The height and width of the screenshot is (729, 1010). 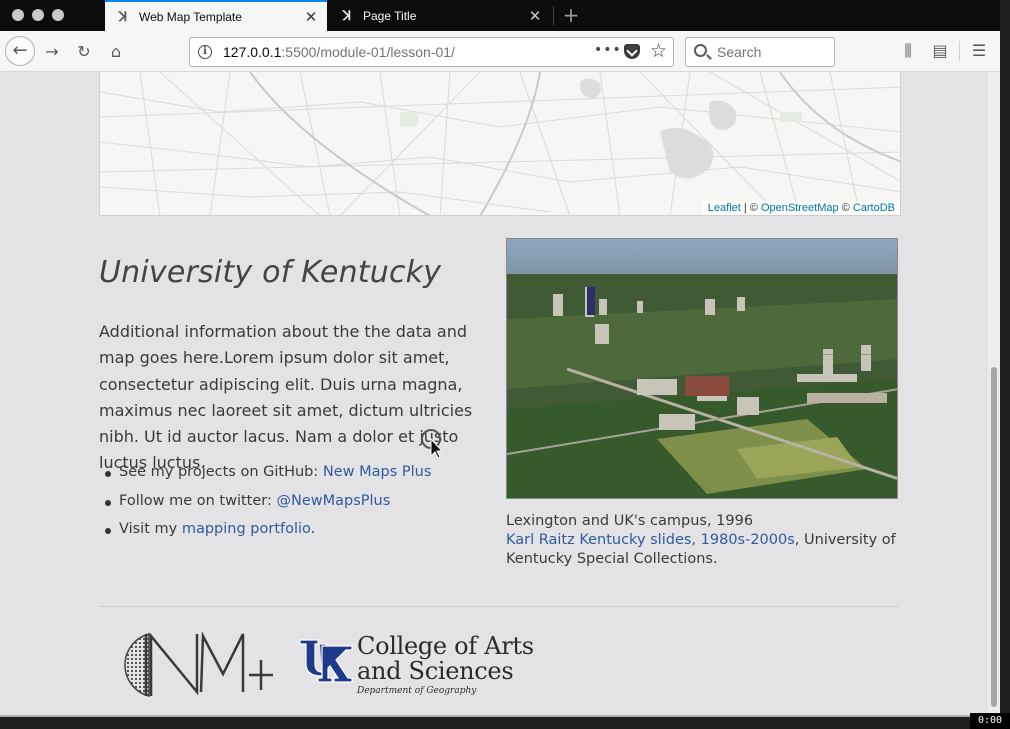 What do you see at coordinates (440, 15) in the screenshot?
I see `tab-page-title: ꓘ Page Title ✕` at bounding box center [440, 15].